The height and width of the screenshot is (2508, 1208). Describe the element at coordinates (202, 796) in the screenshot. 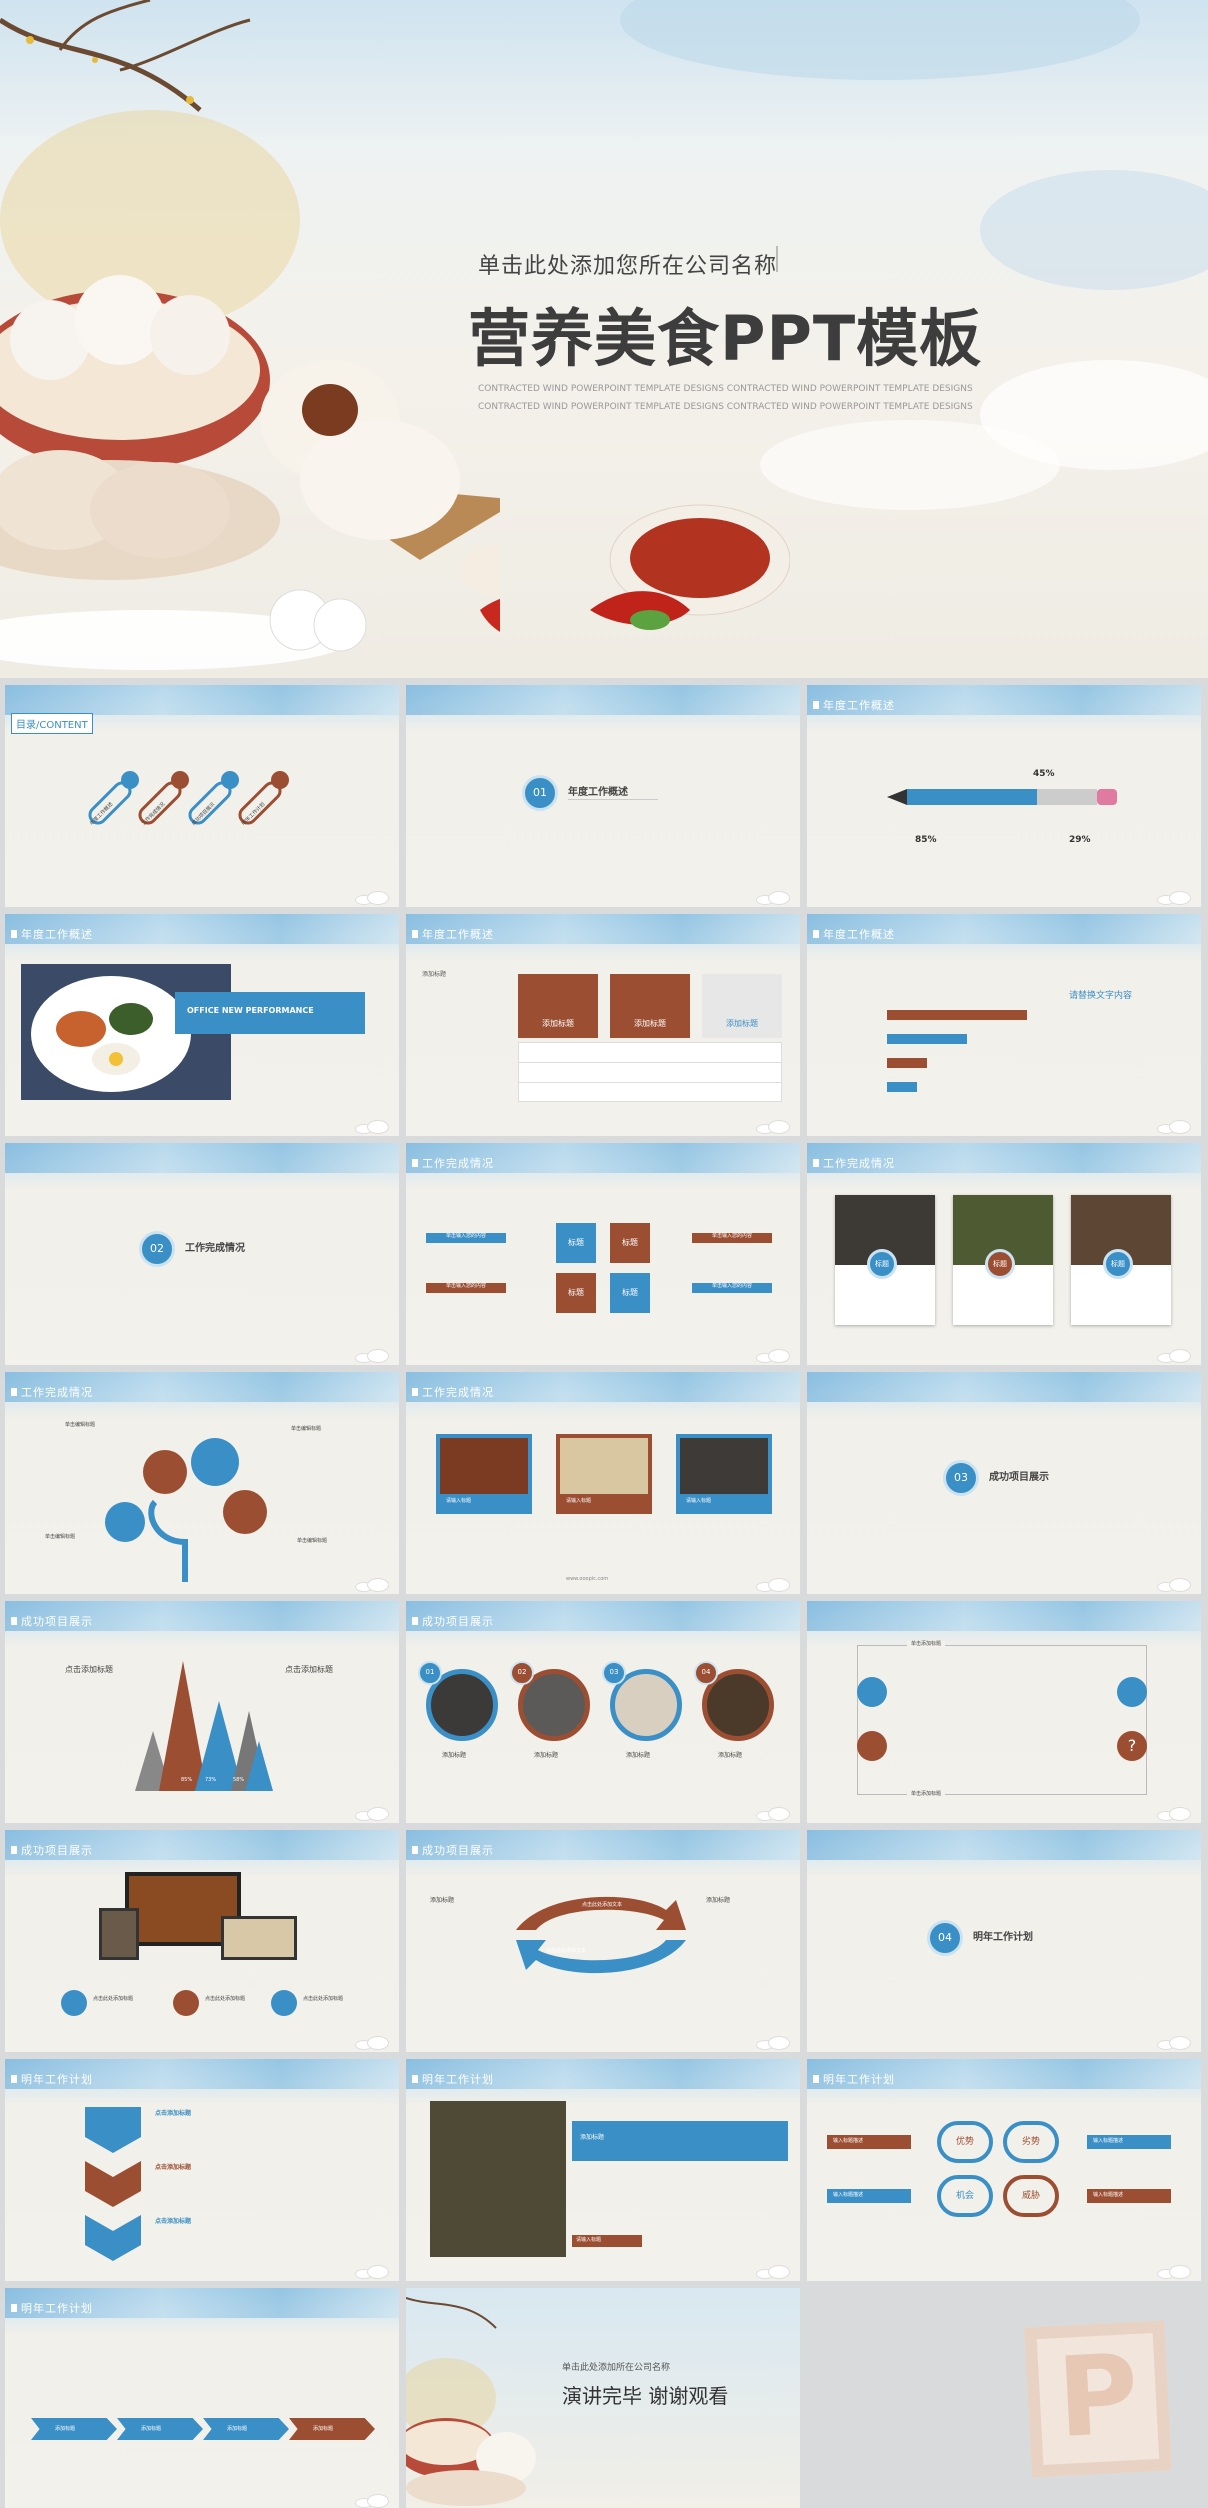

I see `slide-contents: 目录/CONTENT 年度工作概述 工作完成情况 成功项目展示 明年工作计划` at that location.